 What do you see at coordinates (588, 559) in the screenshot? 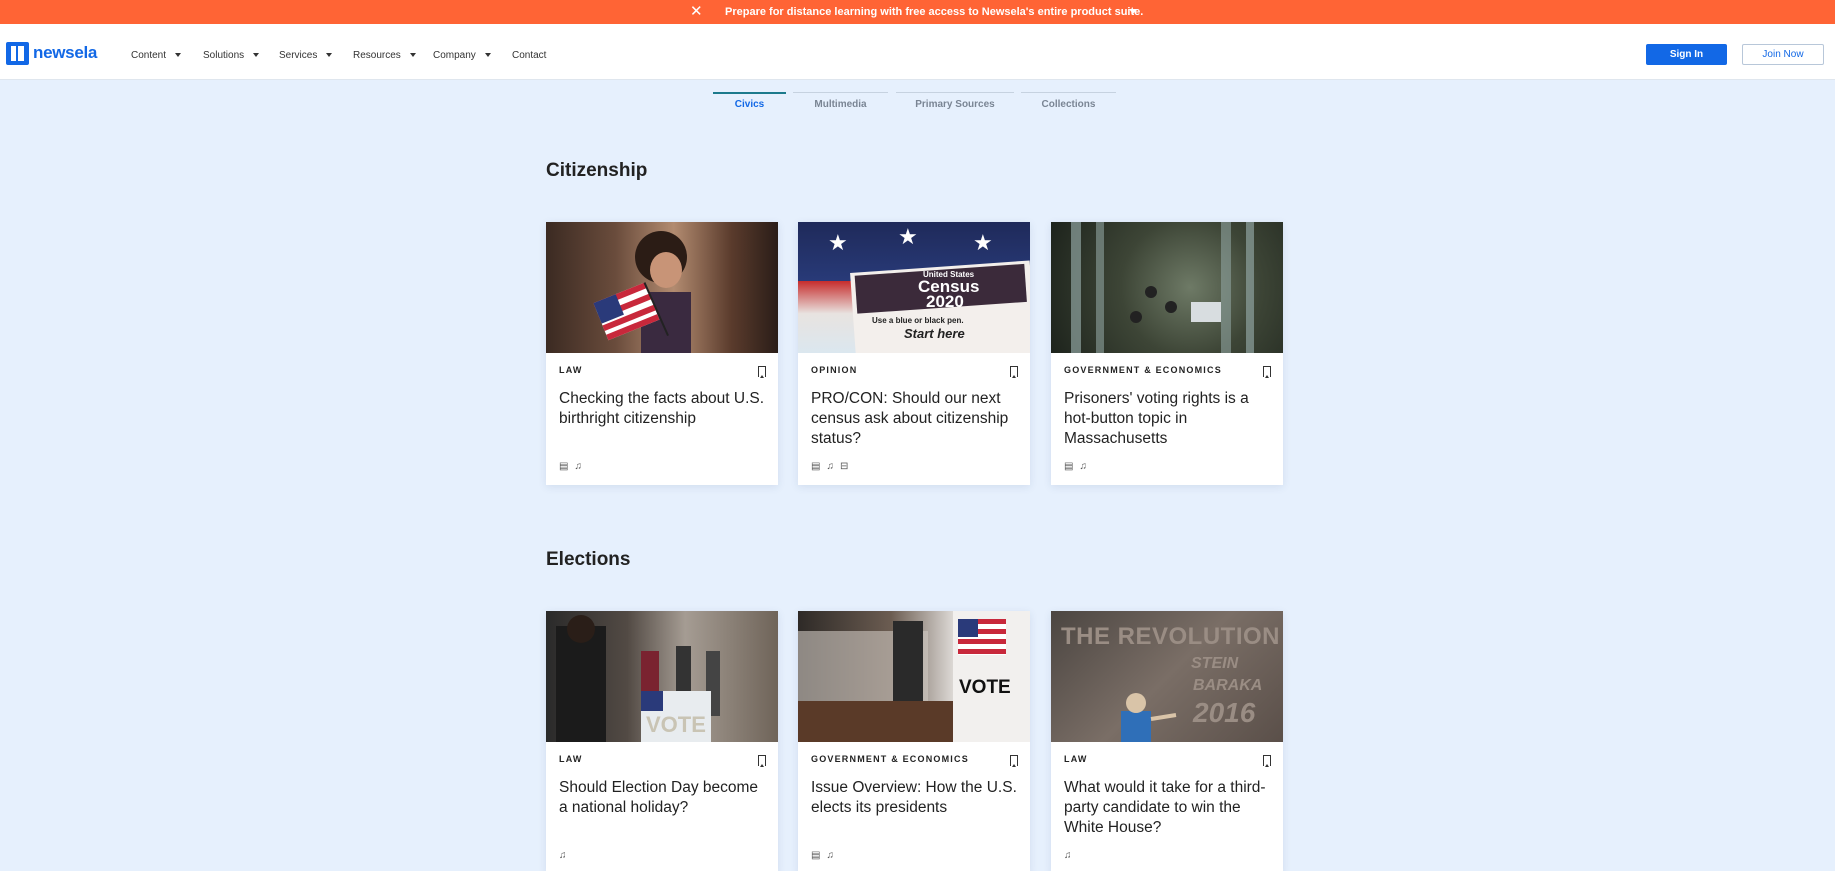
I see `section-title-elections: Elections` at bounding box center [588, 559].